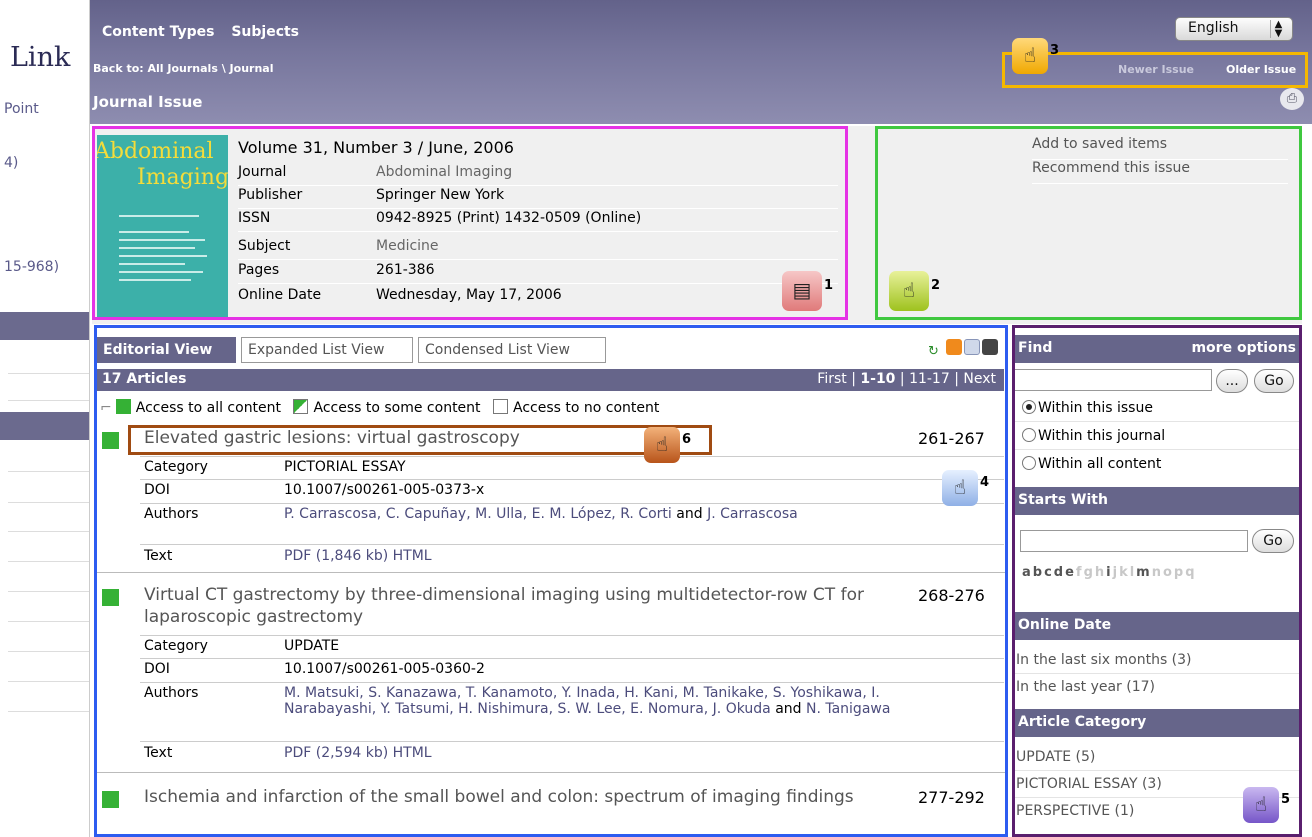 The height and width of the screenshot is (837, 1312). Describe the element at coordinates (470, 223) in the screenshot. I see `annotation-box-issue-info` at that location.